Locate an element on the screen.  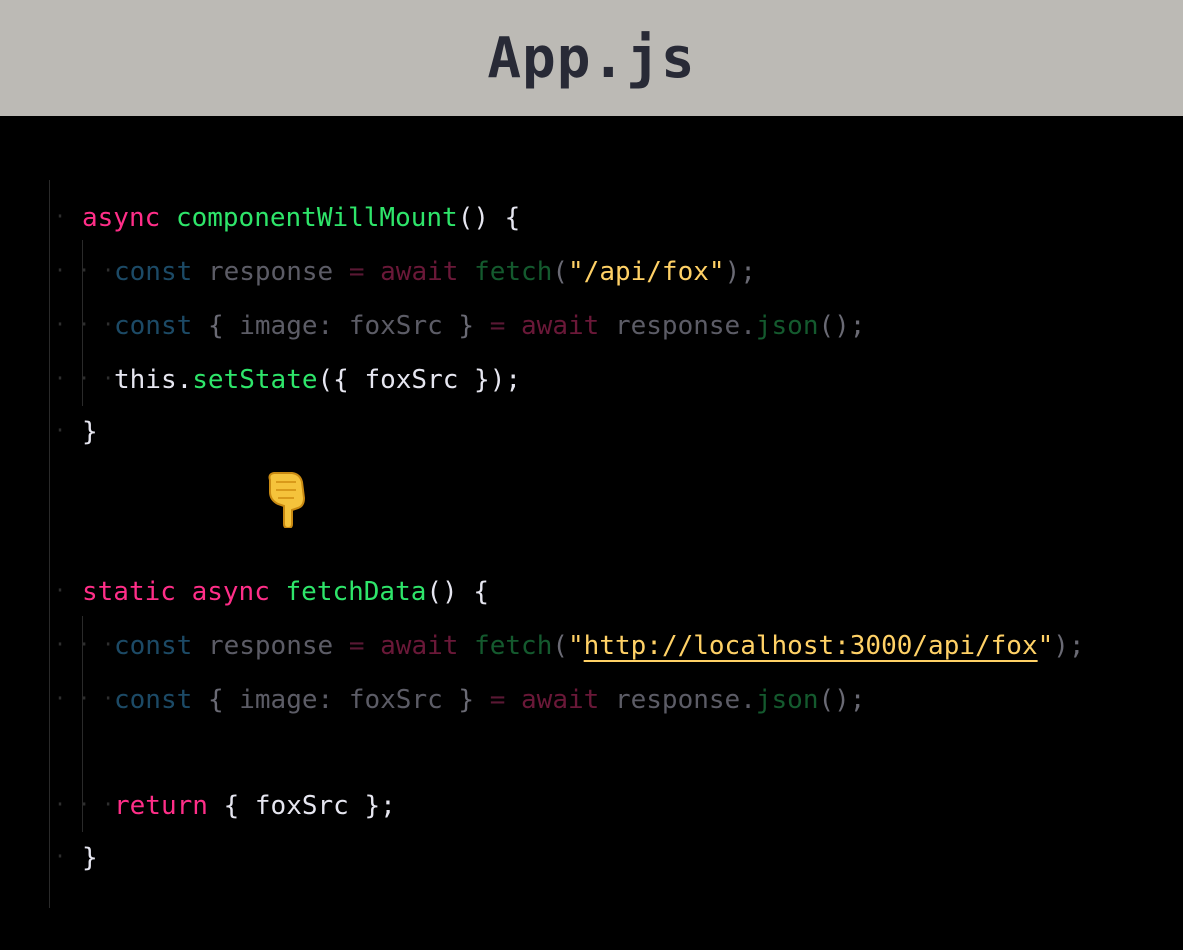
indent-guide-outer is located at coordinates (49, 544).